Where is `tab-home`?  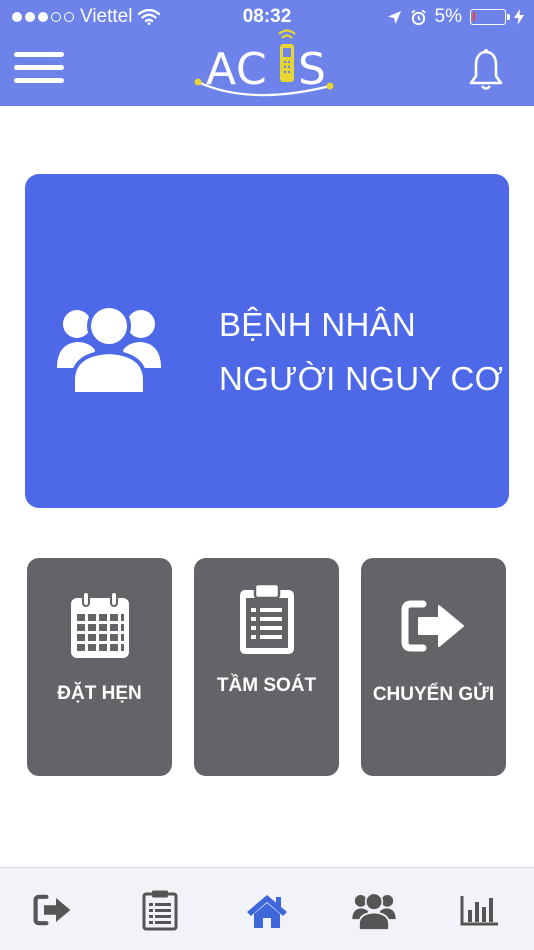 tab-home is located at coordinates (267, 910).